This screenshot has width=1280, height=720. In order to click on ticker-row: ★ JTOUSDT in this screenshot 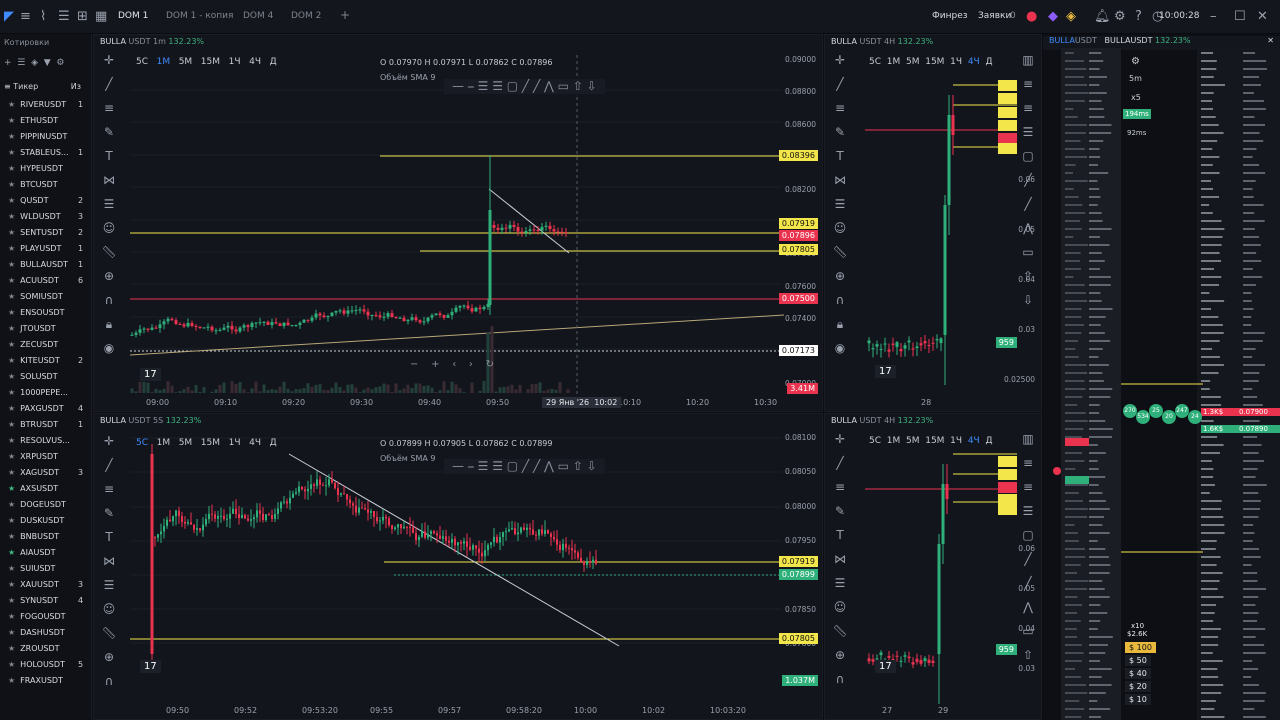, I will do `click(49, 332)`.